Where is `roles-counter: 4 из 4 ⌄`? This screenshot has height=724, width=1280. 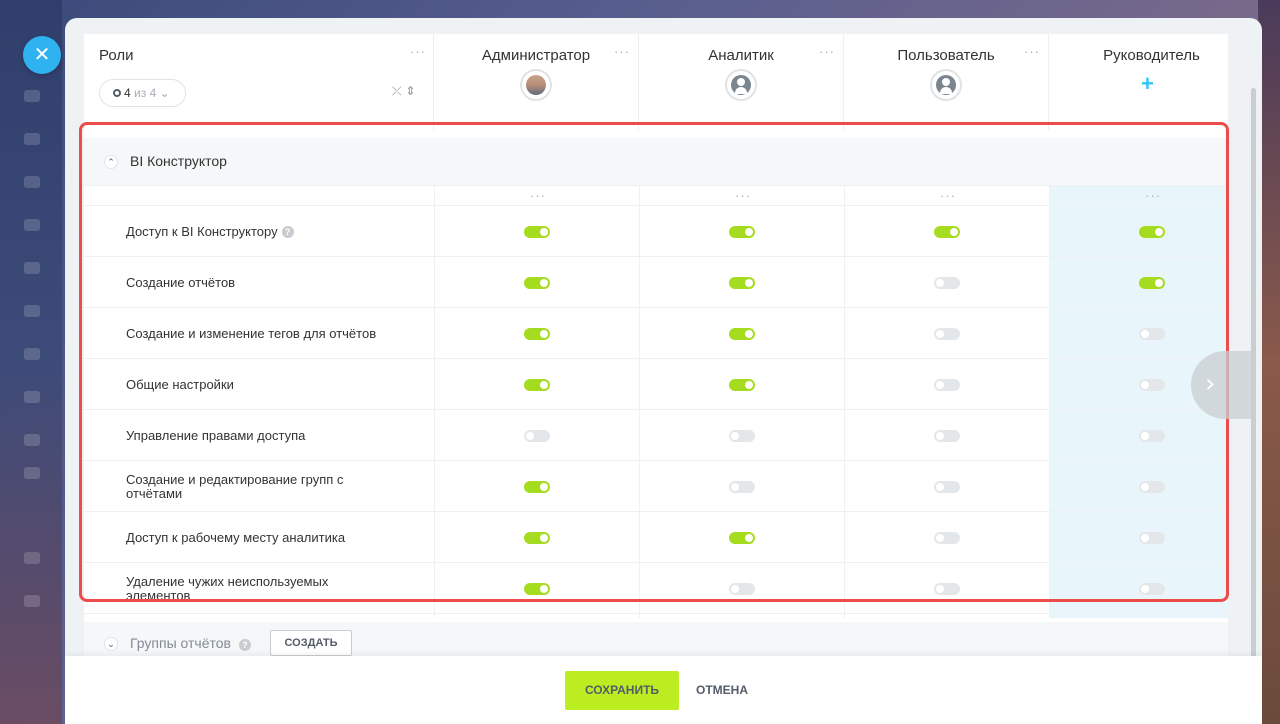
roles-counter: 4 из 4 ⌄ is located at coordinates (142, 93).